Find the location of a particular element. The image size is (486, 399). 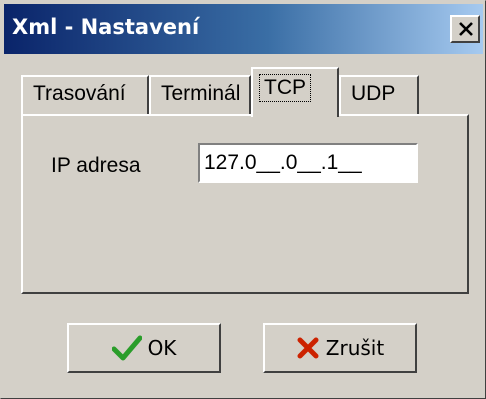

tab-udp: UDP is located at coordinates (379, 95).